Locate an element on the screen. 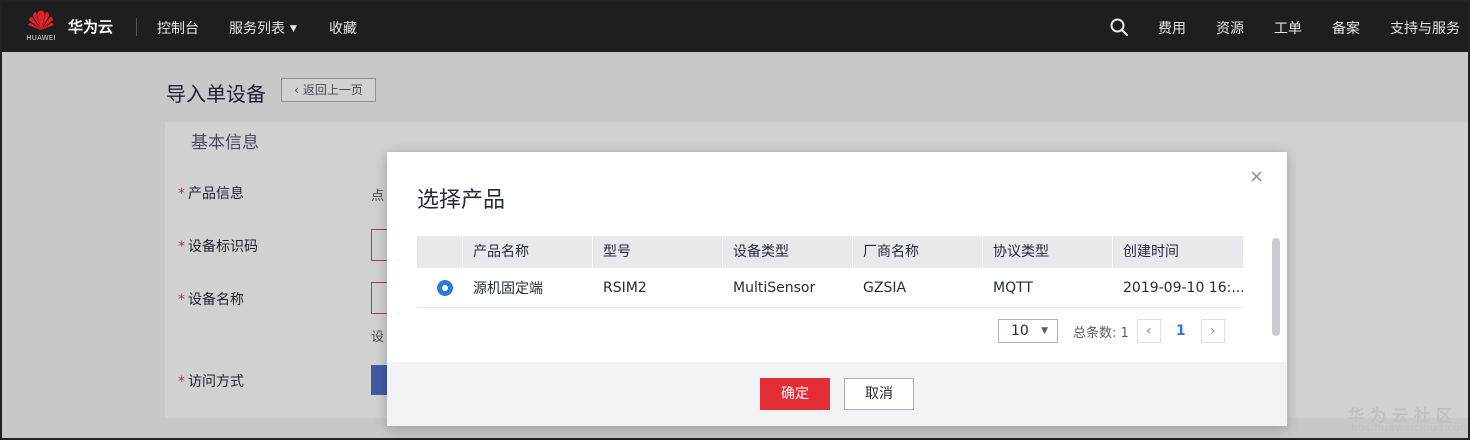 This screenshot has width=1470, height=440. cell-vendor: GZSIA is located at coordinates (885, 287).